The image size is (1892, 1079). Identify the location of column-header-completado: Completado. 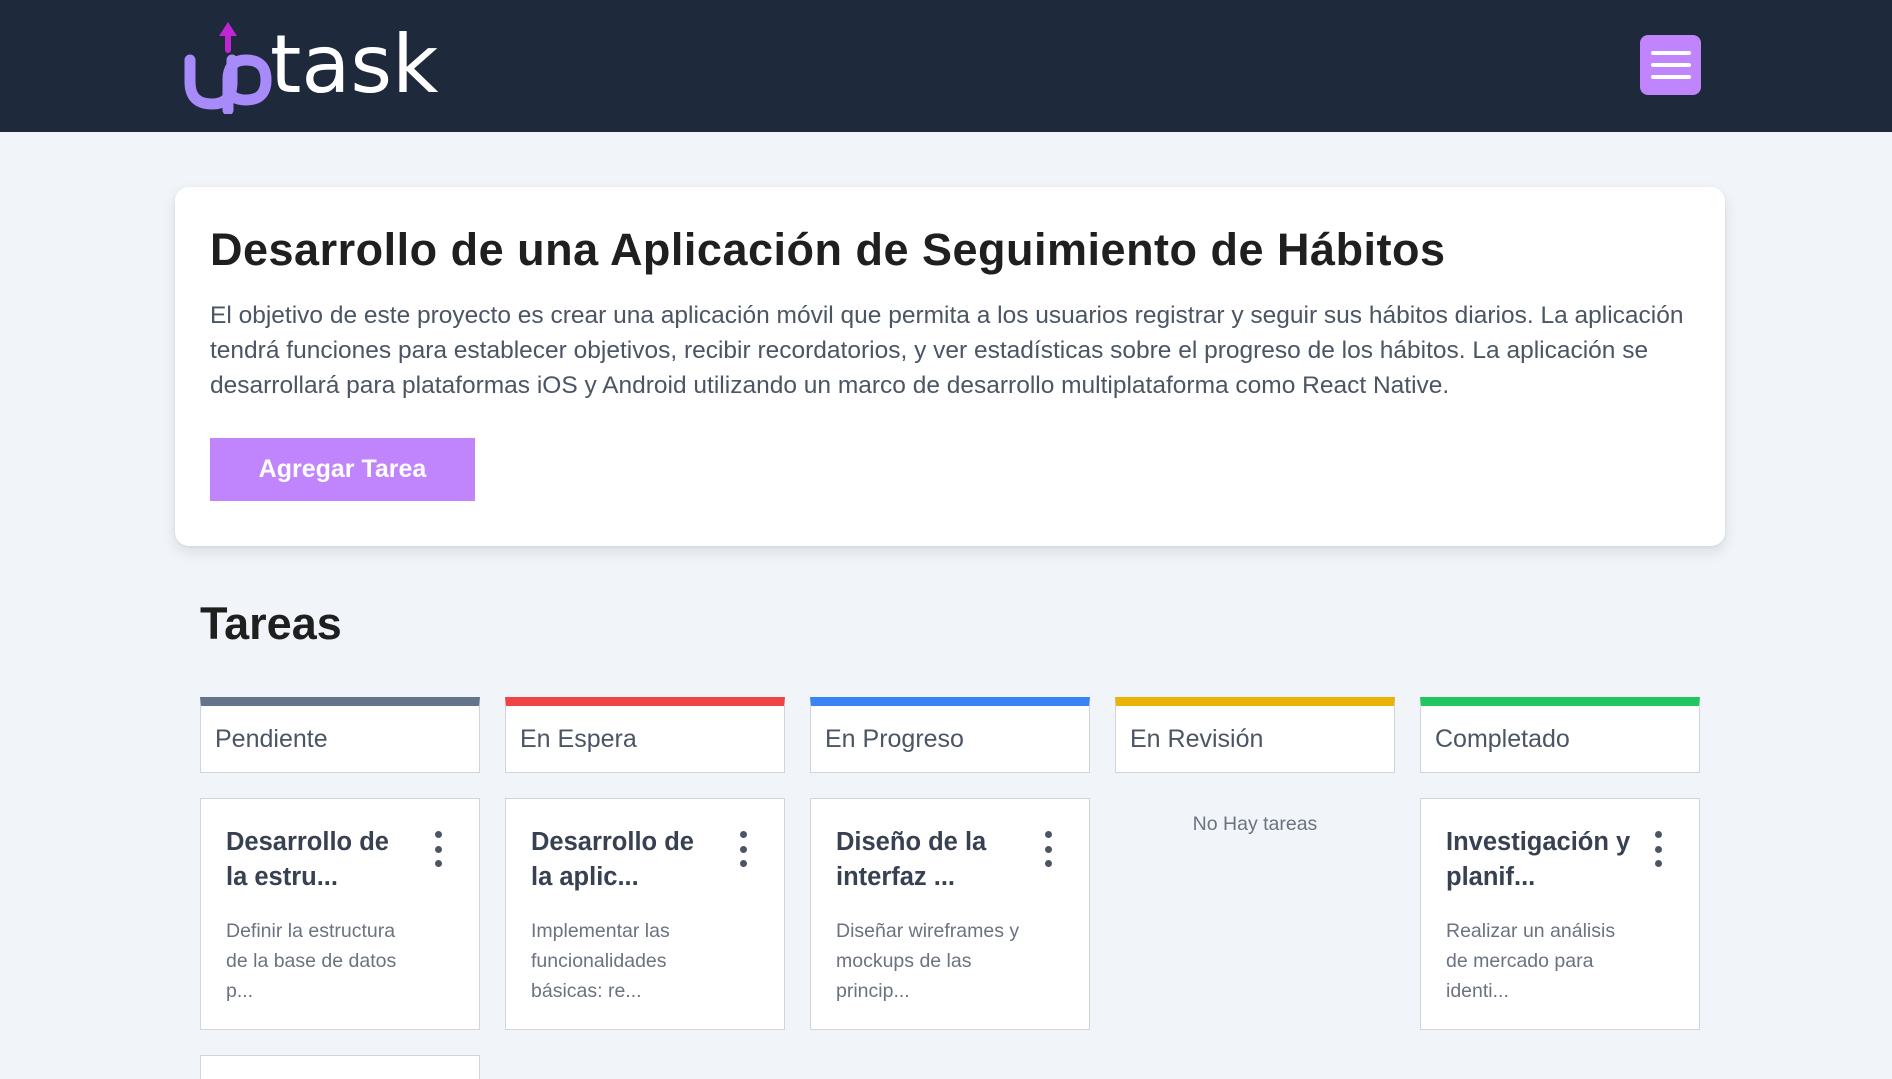
(1560, 735).